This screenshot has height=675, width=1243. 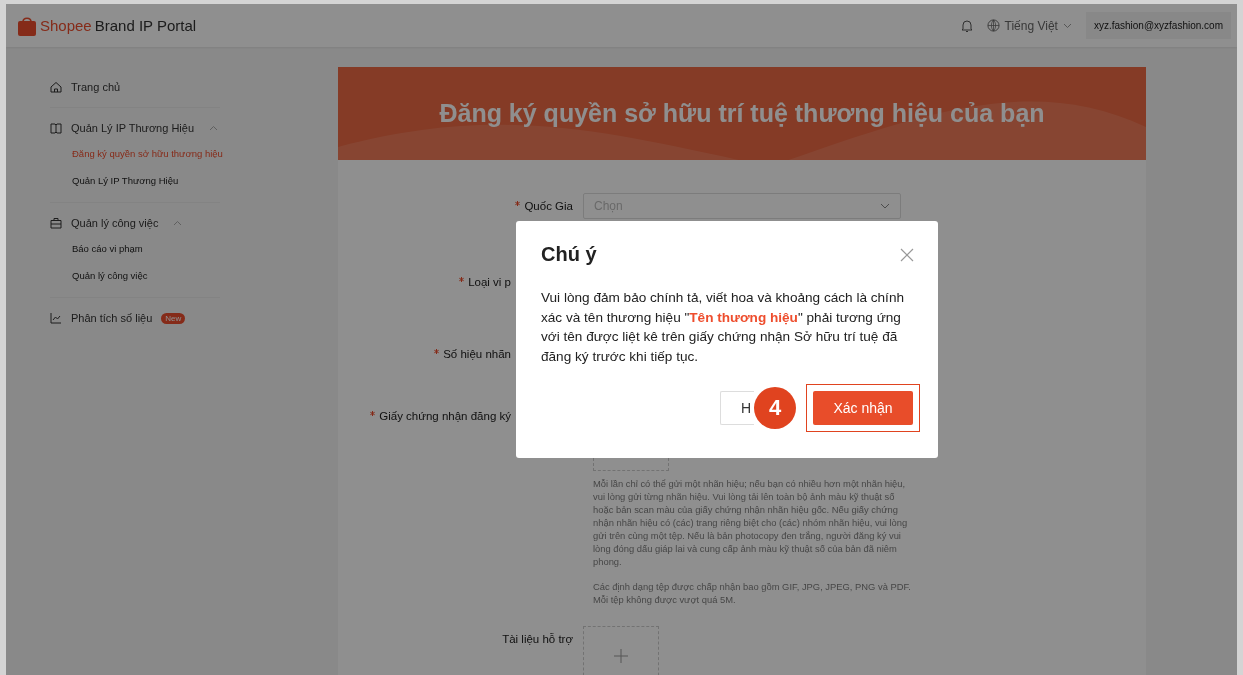 I want to click on sidebar-subitem: Báo cáo vi phạm, so click(x=135, y=248).